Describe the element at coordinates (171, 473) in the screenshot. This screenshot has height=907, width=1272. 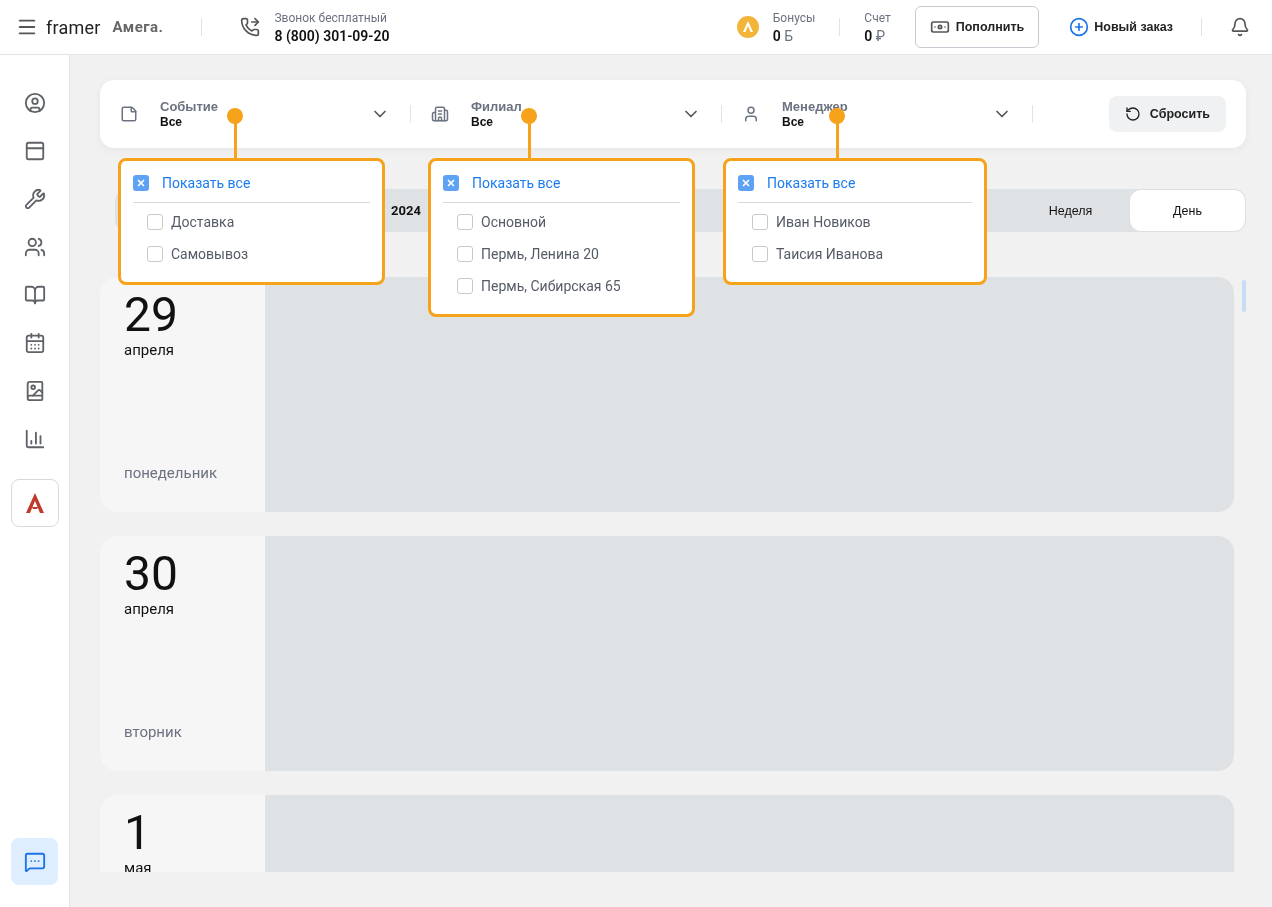
I see `weekday-name: понедельник` at that location.